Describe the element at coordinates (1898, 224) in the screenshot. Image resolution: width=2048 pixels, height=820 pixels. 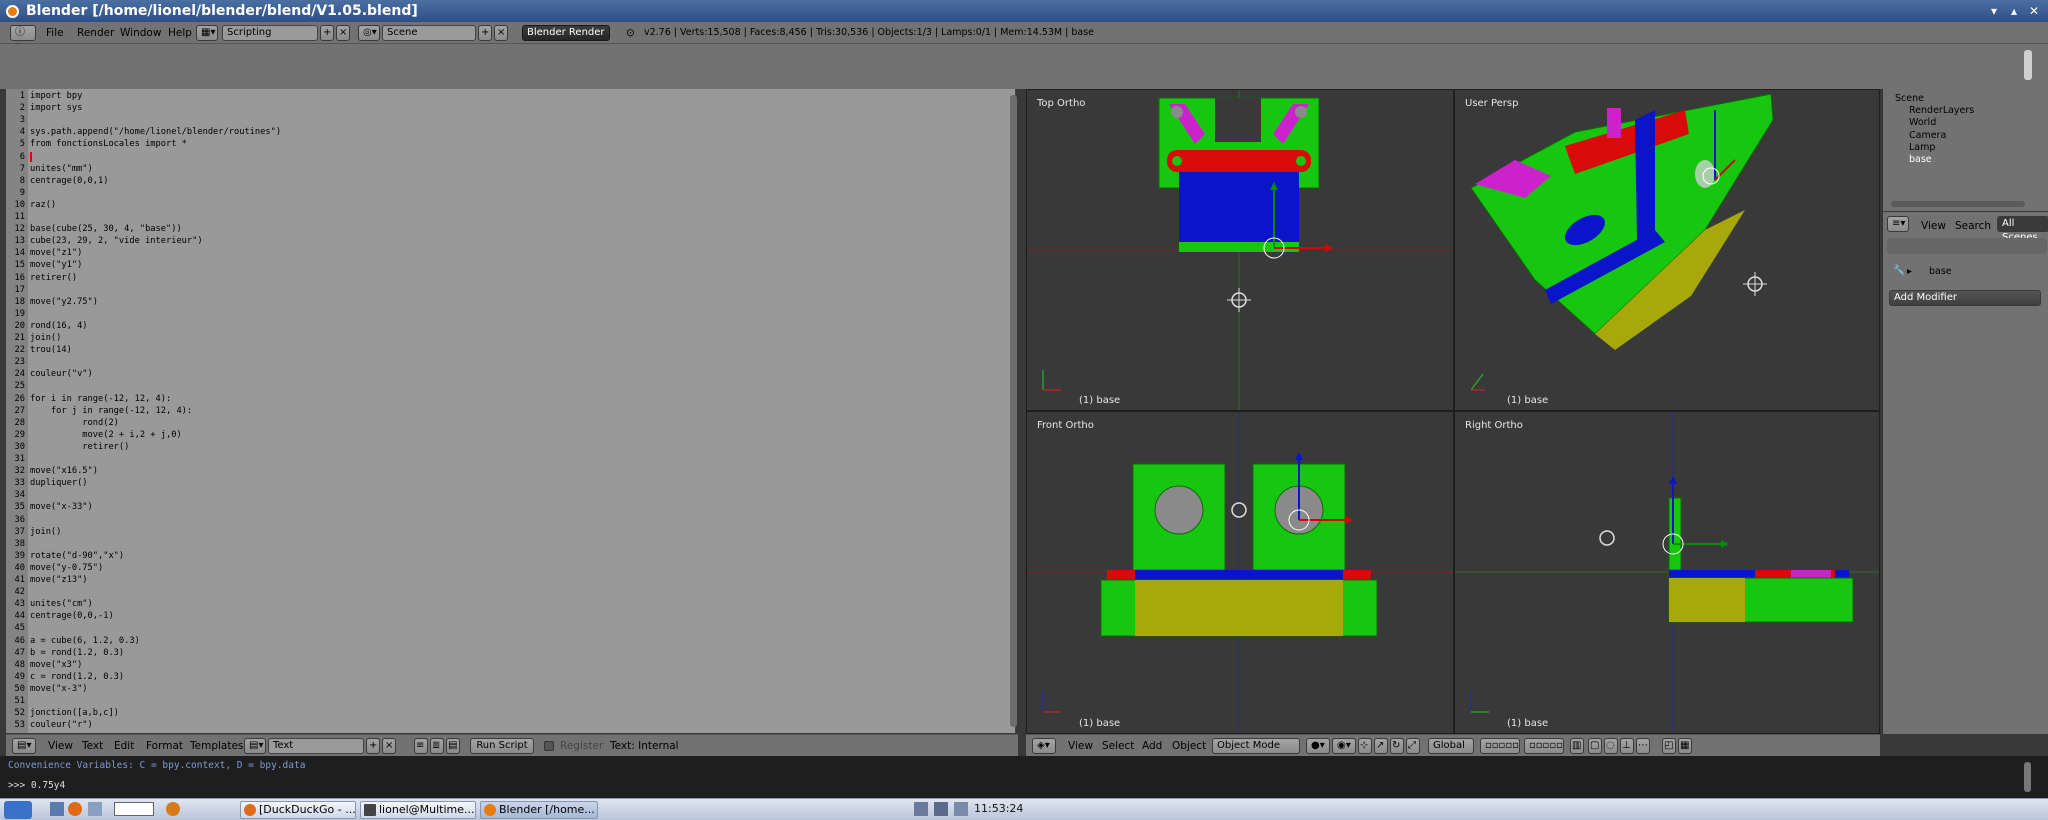
I see `properties-editor-type-button: ≡▾` at that location.